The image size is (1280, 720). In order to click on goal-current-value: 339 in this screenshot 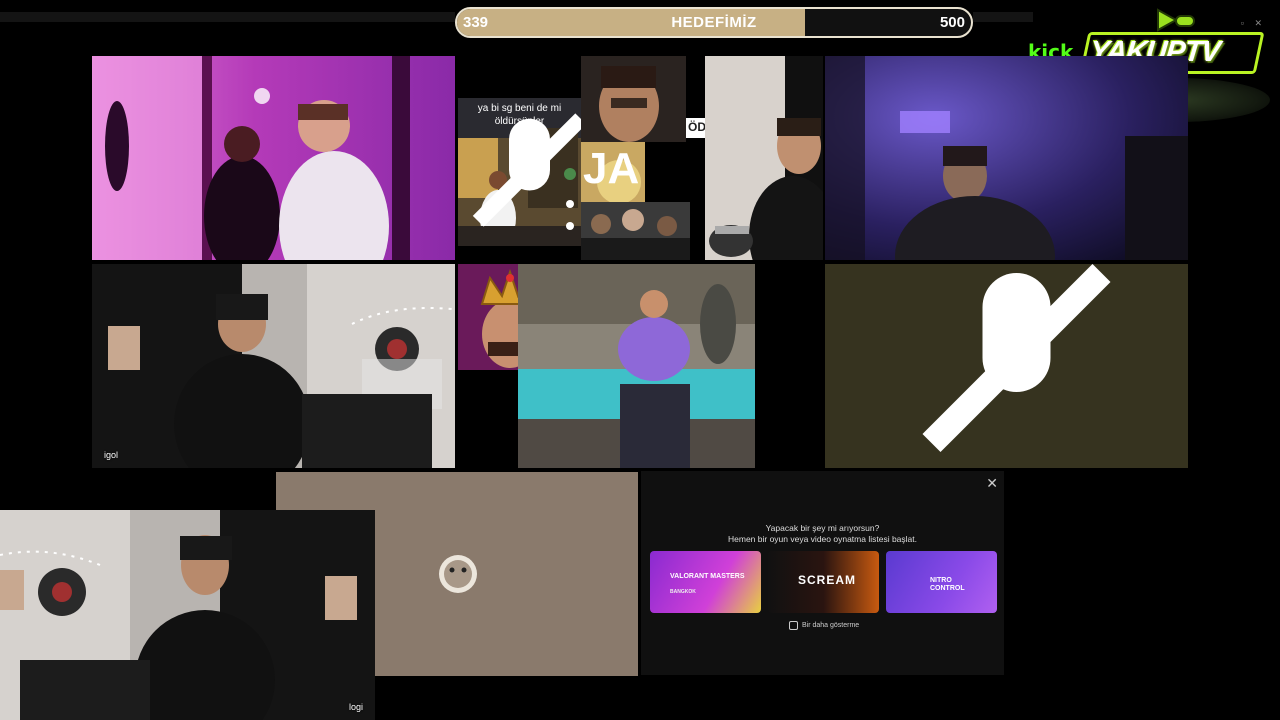, I will do `click(476, 22)`.